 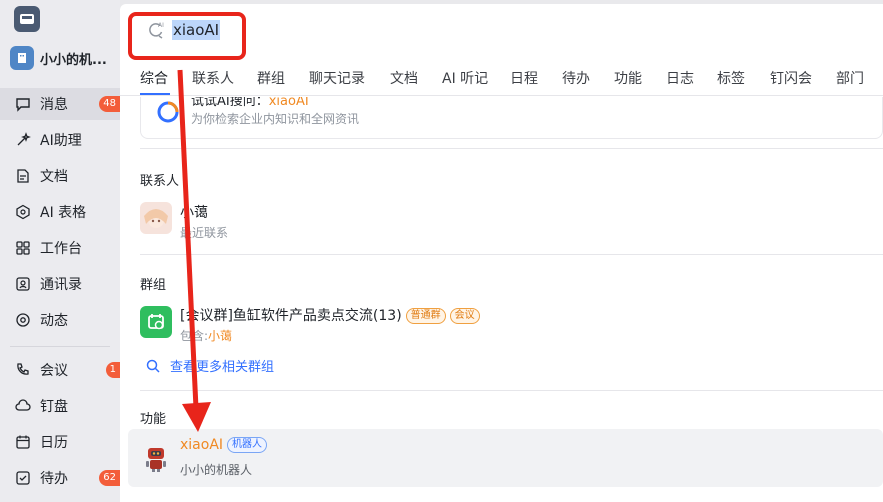 What do you see at coordinates (216, 470) in the screenshot?
I see `feature-subtitle: 小小的机器人` at bounding box center [216, 470].